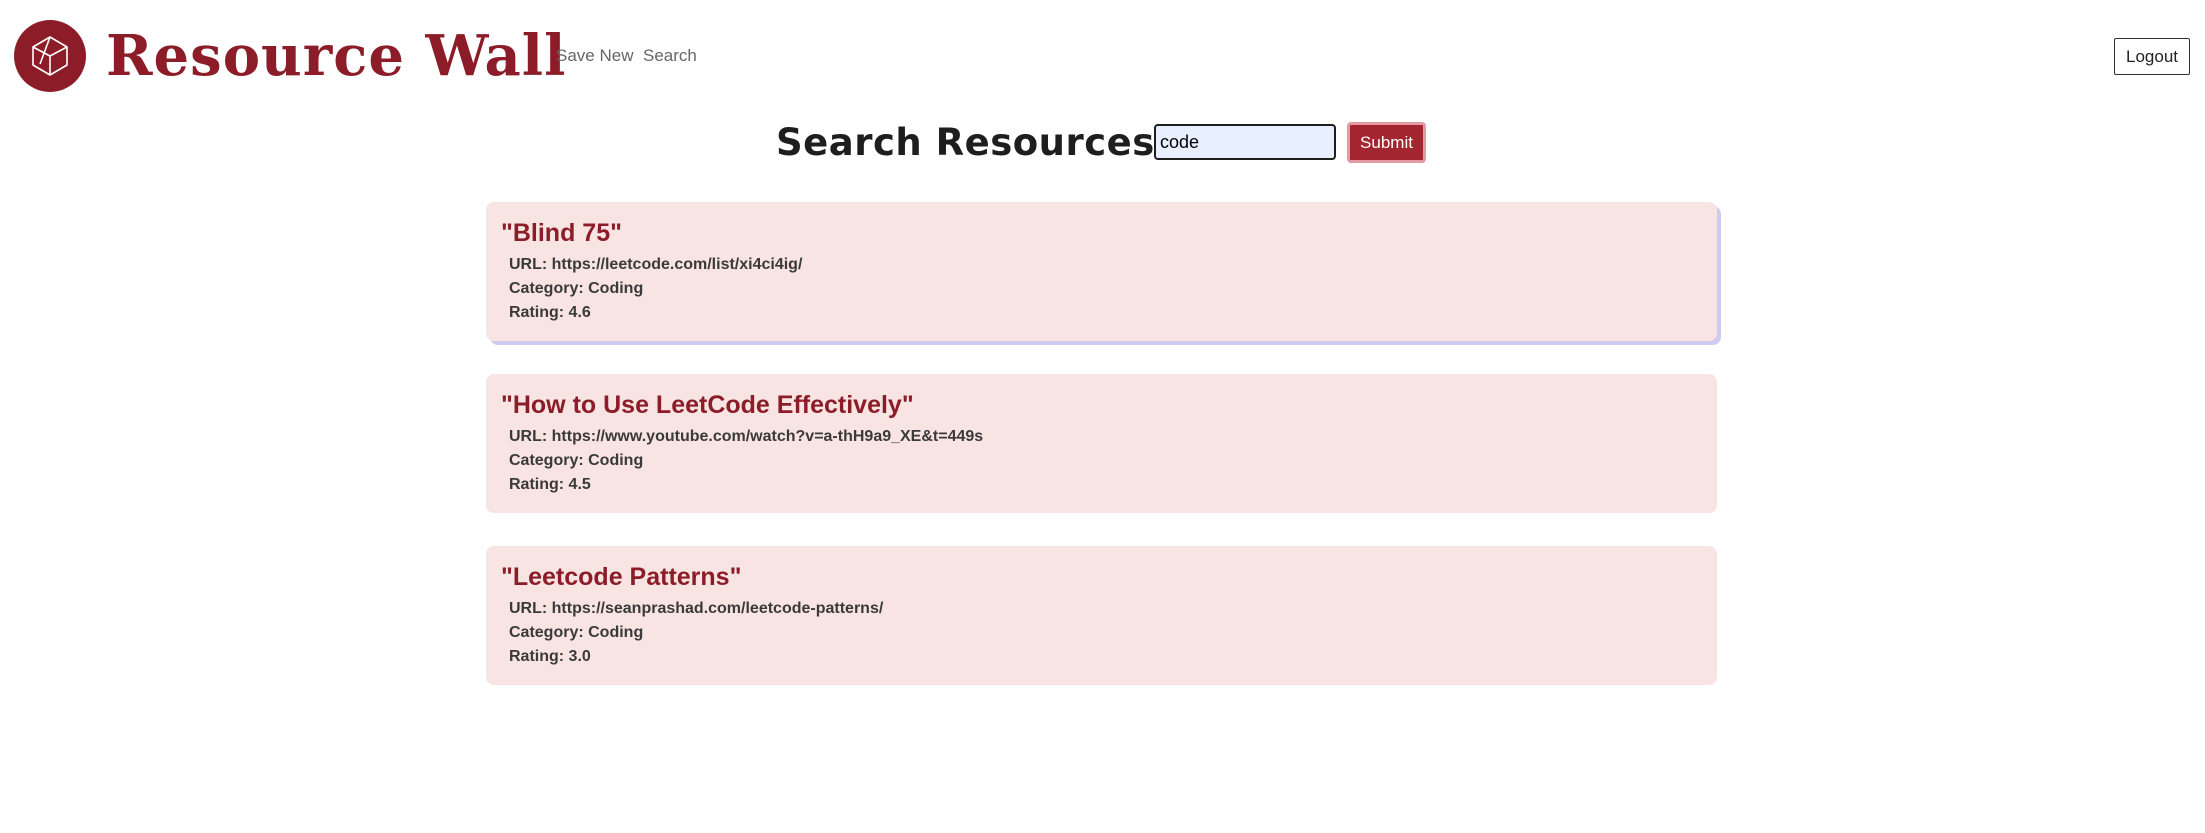  Describe the element at coordinates (621, 577) in the screenshot. I see `resource-title: "Leetcode Patterns"` at that location.